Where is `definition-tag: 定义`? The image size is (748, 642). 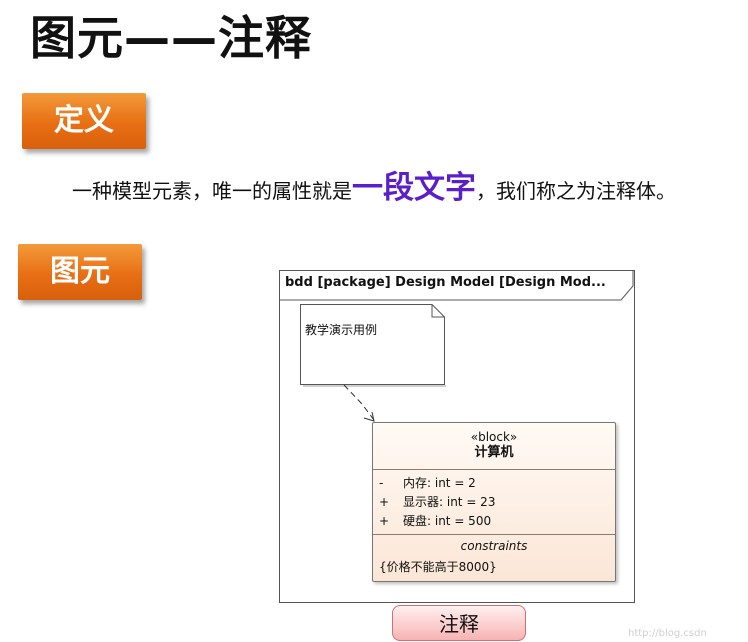
definition-tag: 定义 is located at coordinates (84, 121).